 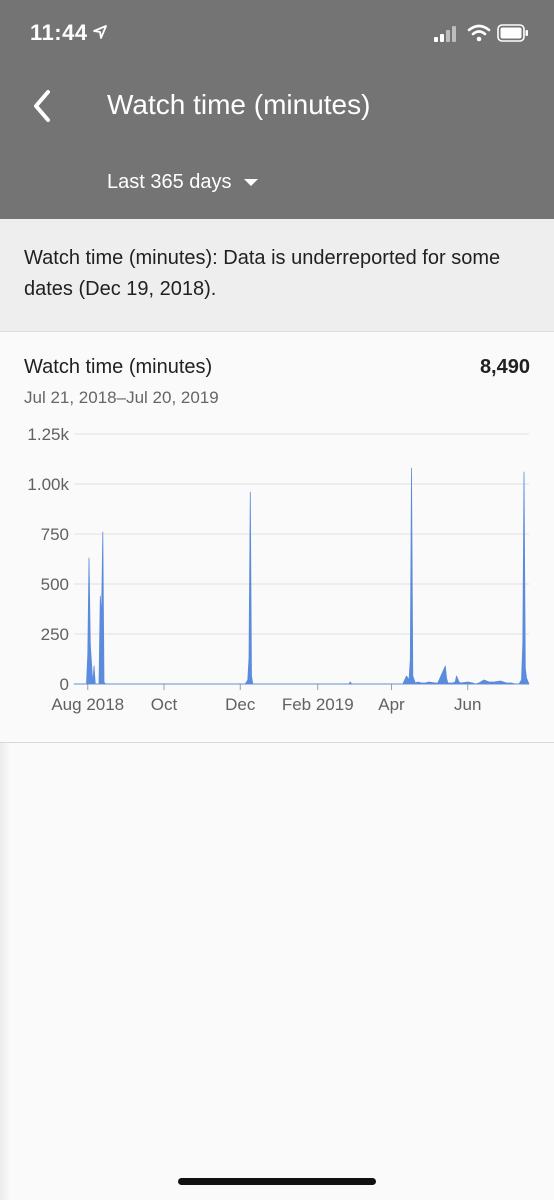 I want to click on x-tick-label: Feb 2019, so click(x=318, y=704).